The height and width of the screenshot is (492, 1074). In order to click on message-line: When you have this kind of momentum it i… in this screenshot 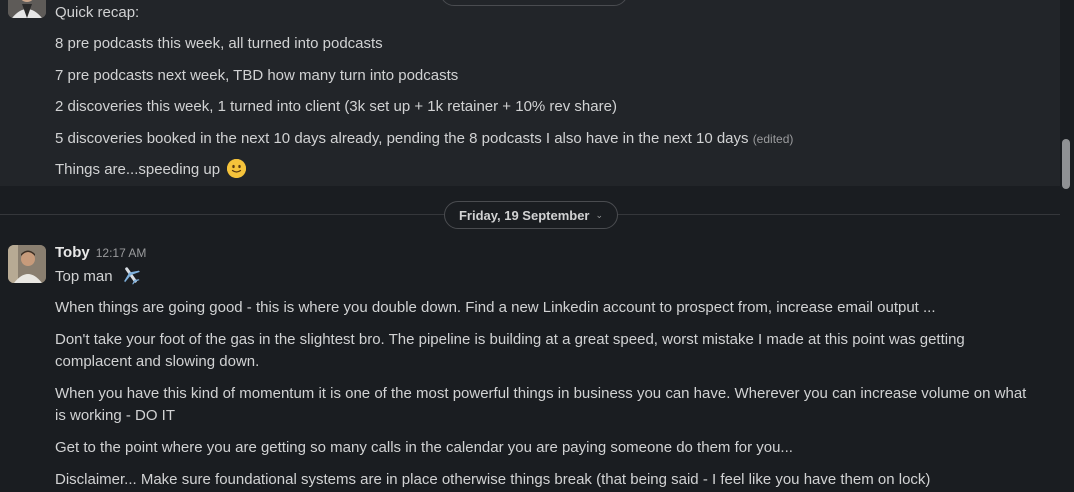, I will do `click(541, 404)`.